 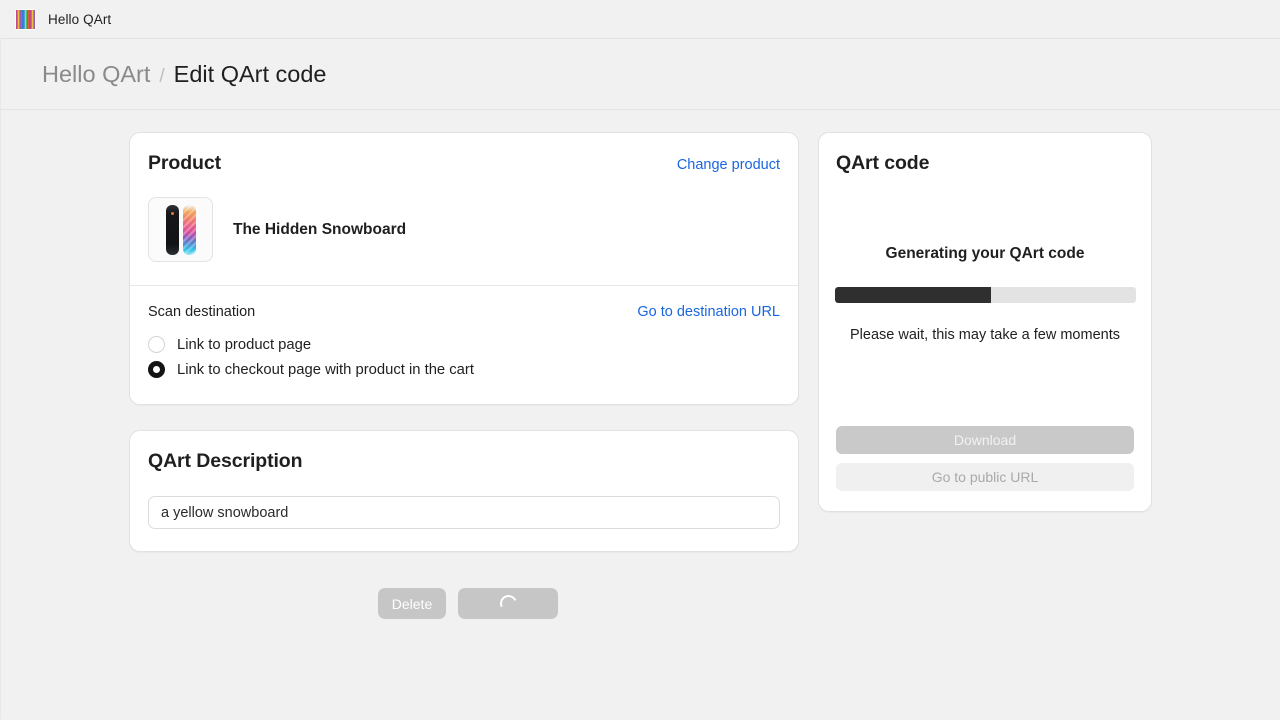 I want to click on change-product-link: Change product, so click(x=728, y=165).